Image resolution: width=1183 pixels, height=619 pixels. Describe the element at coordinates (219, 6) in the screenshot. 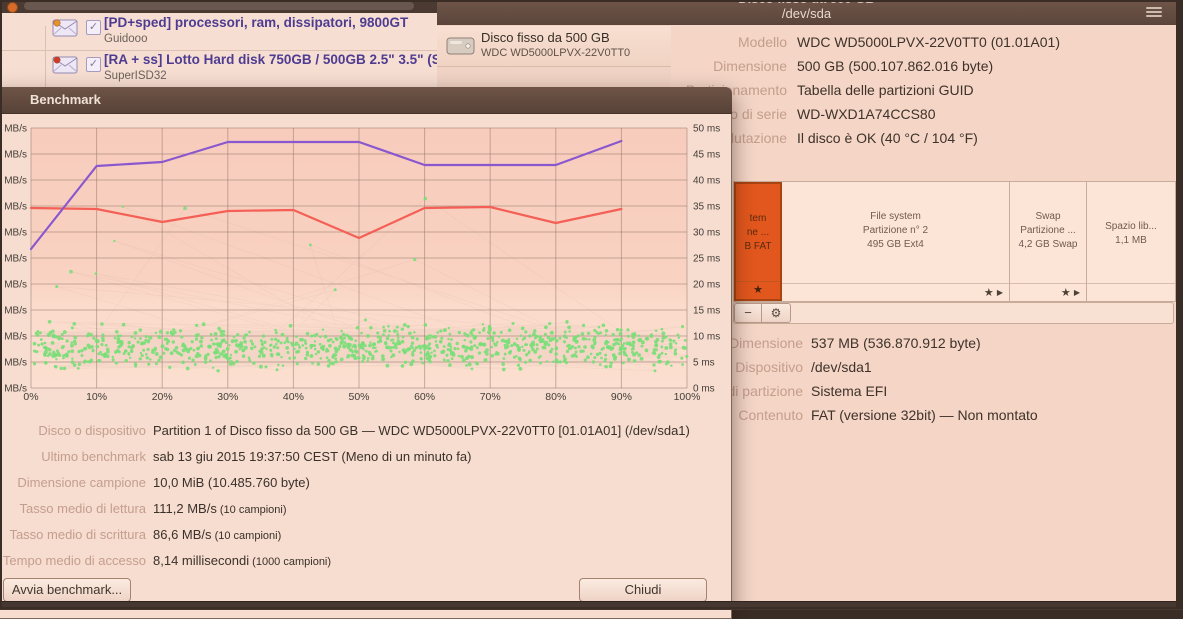

I see `address-bar` at that location.